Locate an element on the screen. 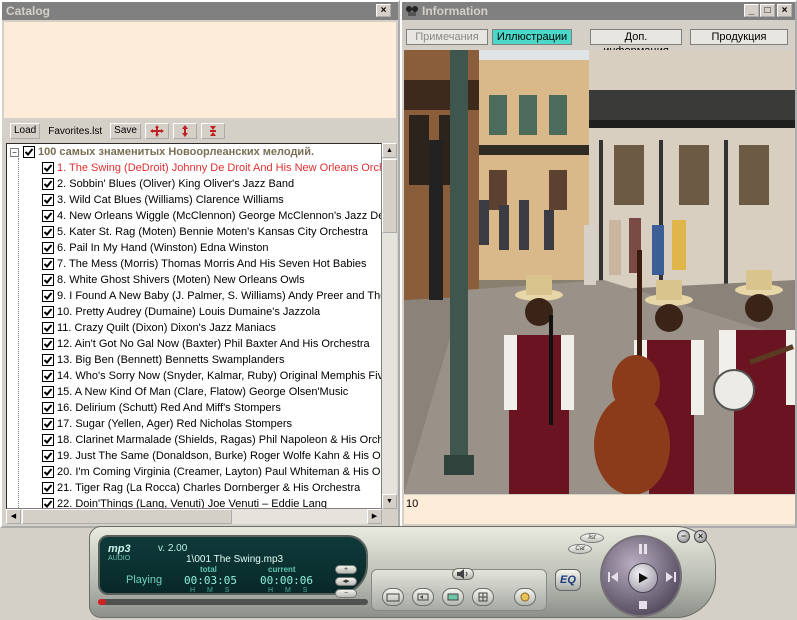  tab-products: Продукция is located at coordinates (739, 37).